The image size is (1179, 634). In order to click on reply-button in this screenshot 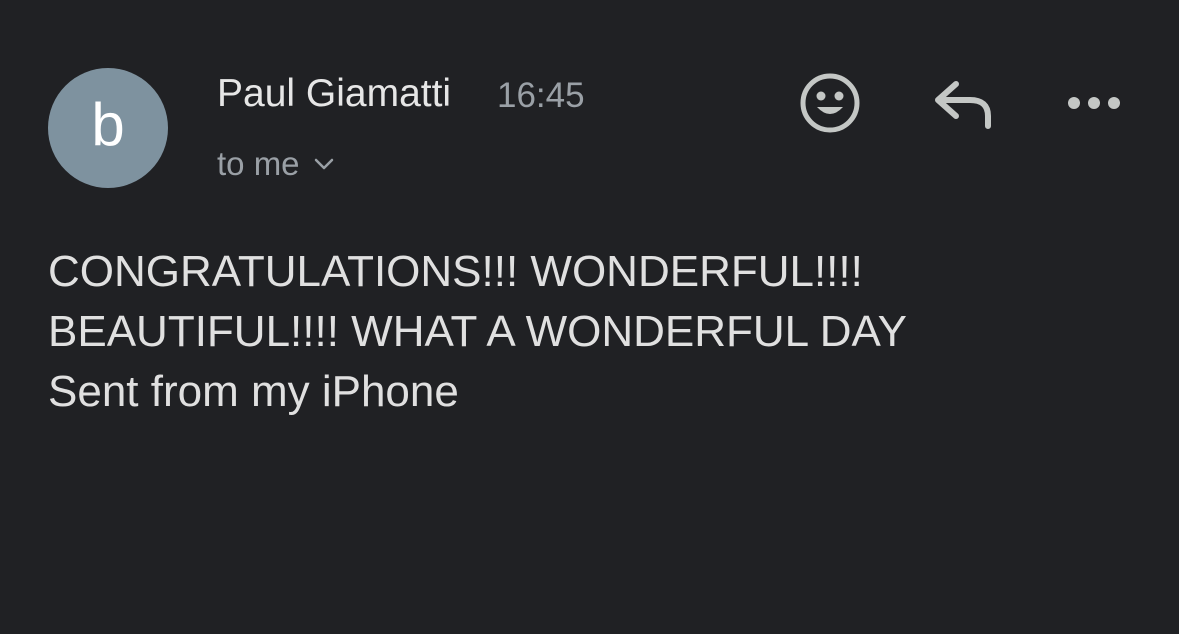, I will do `click(963, 104)`.